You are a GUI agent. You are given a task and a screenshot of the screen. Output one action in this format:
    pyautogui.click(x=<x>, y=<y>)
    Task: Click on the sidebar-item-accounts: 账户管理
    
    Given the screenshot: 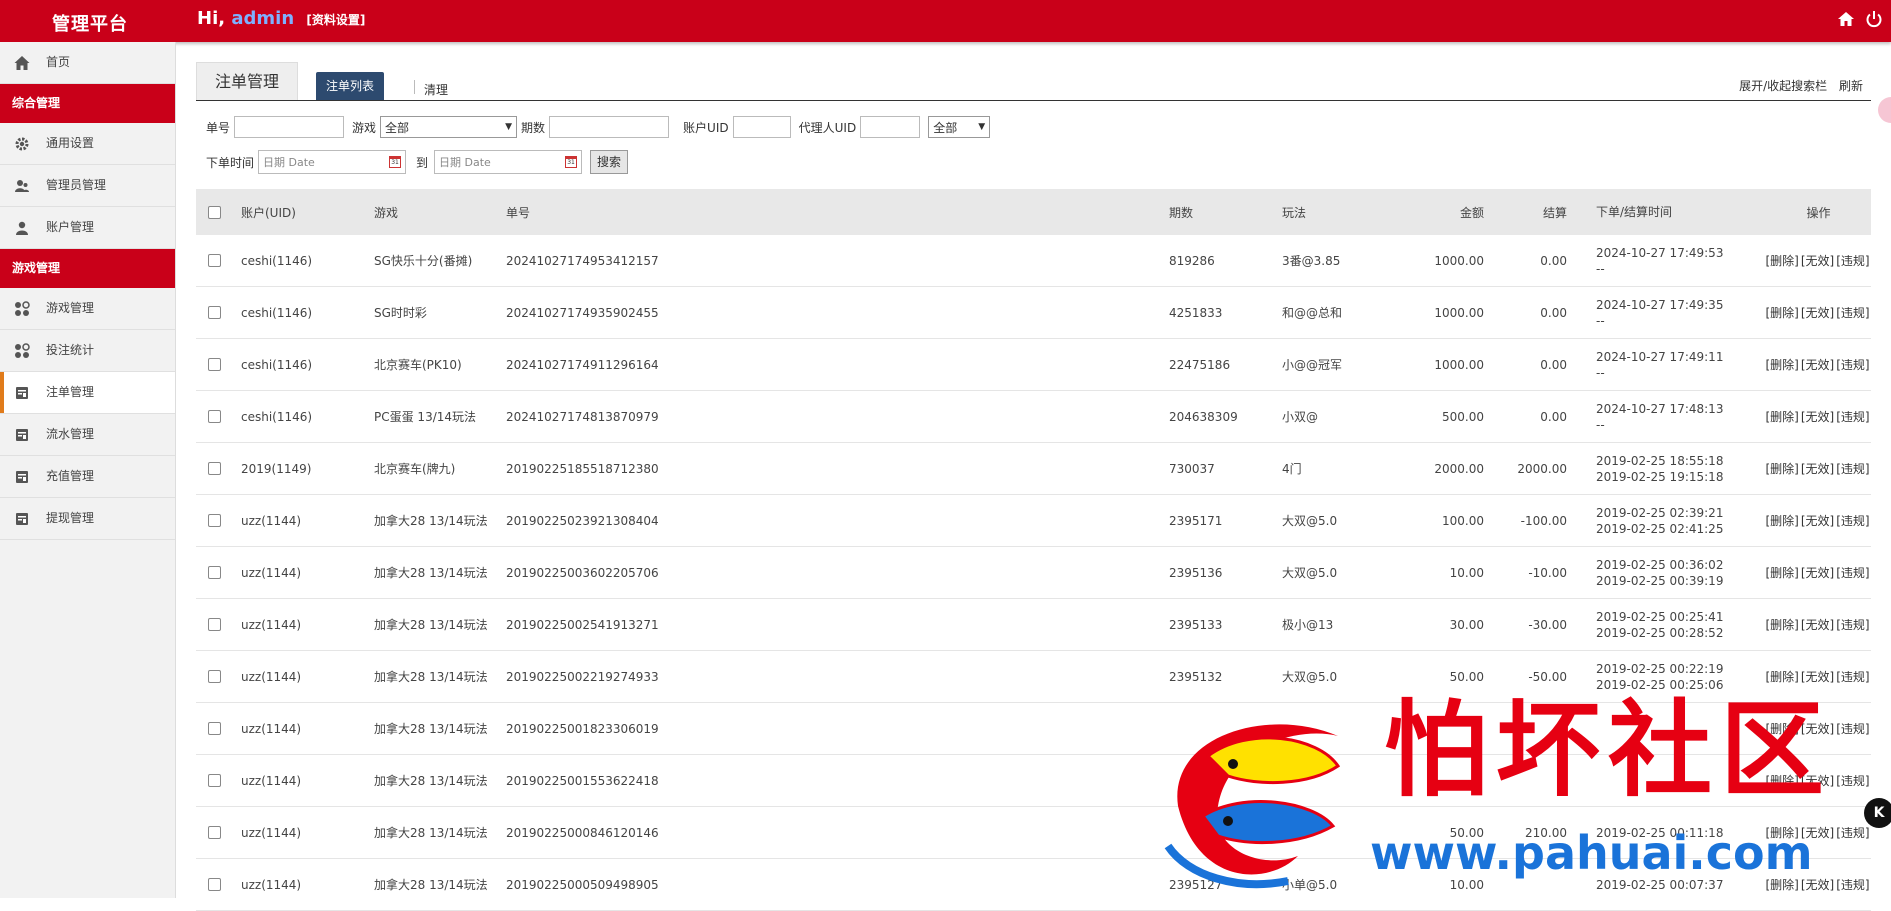 What is the action you would take?
    pyautogui.click(x=87, y=228)
    